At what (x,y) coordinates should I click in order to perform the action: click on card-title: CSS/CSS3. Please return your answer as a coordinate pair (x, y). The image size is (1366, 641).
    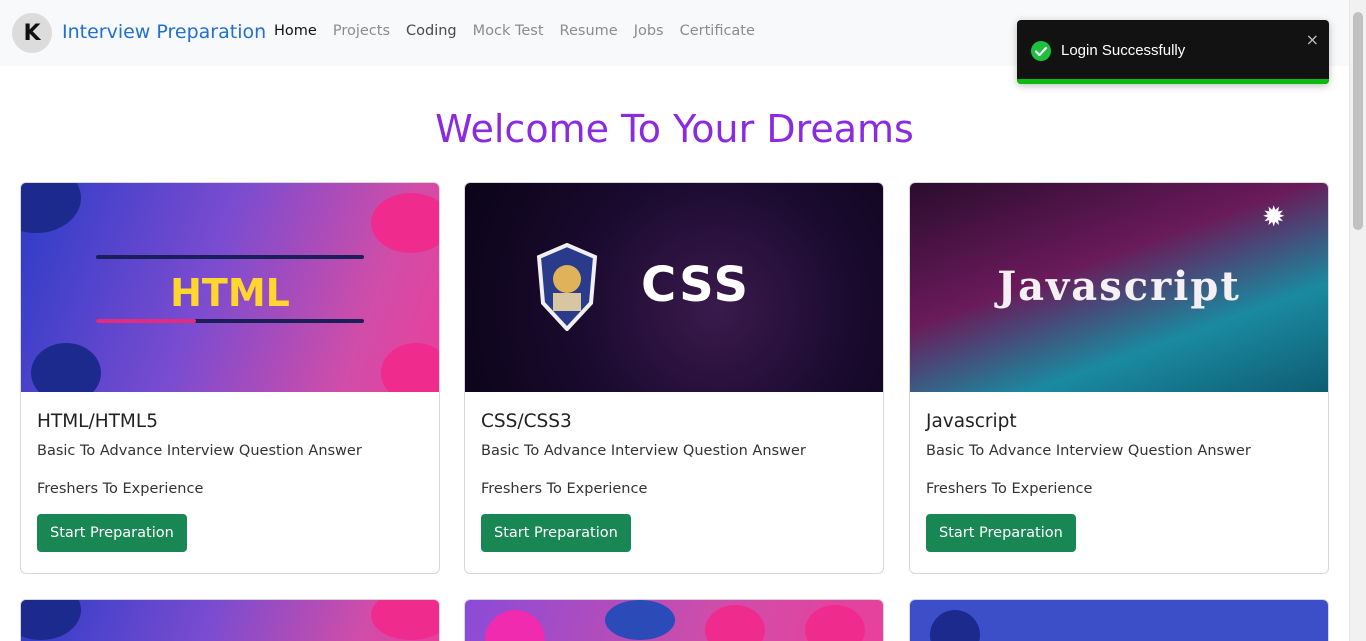
    Looking at the image, I should click on (526, 421).